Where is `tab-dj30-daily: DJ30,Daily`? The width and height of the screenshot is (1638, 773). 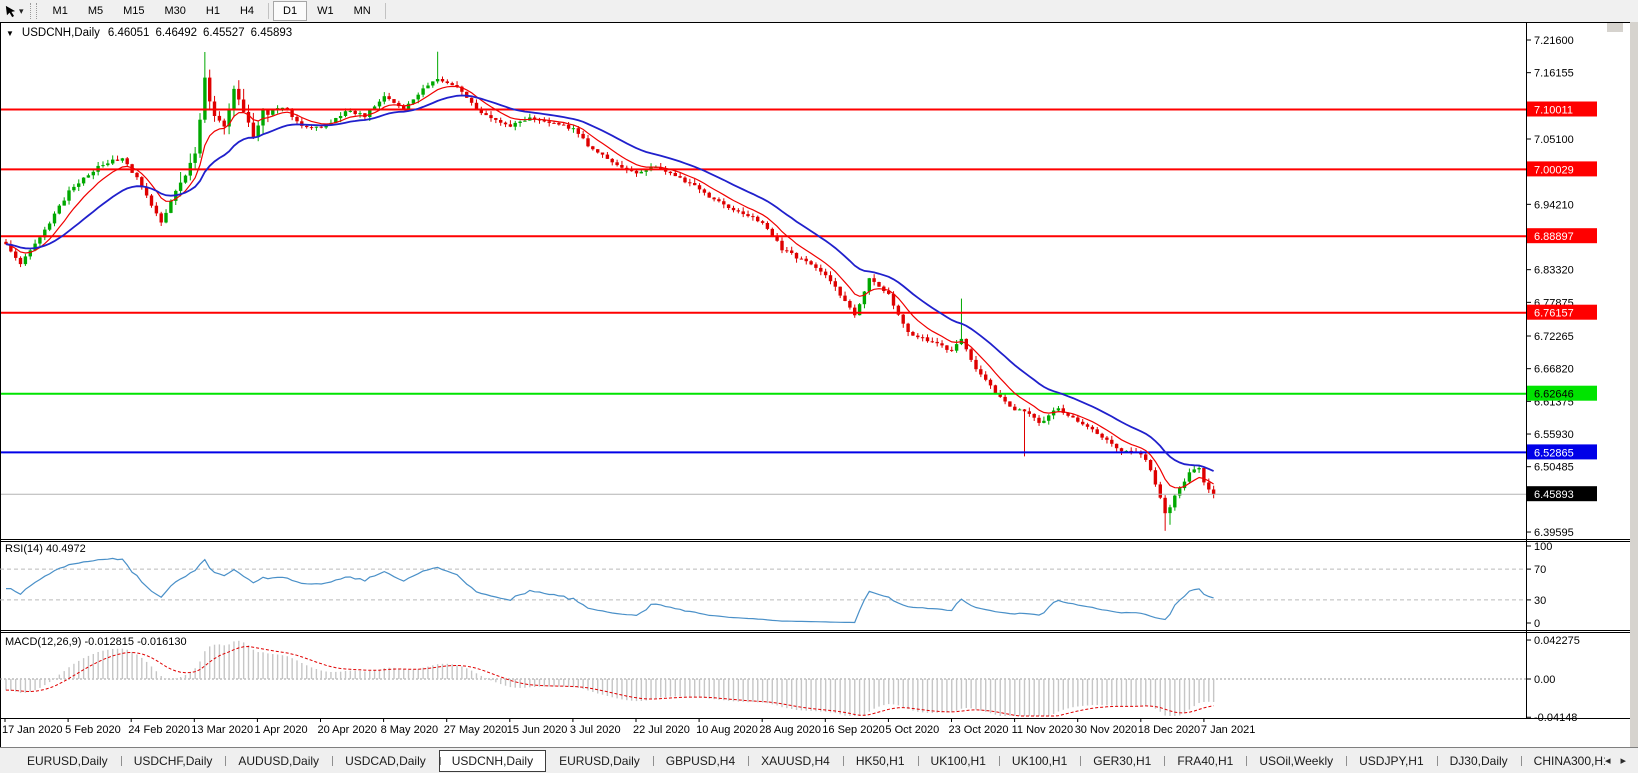
tab-dj30-daily: DJ30,Daily is located at coordinates (1478, 761).